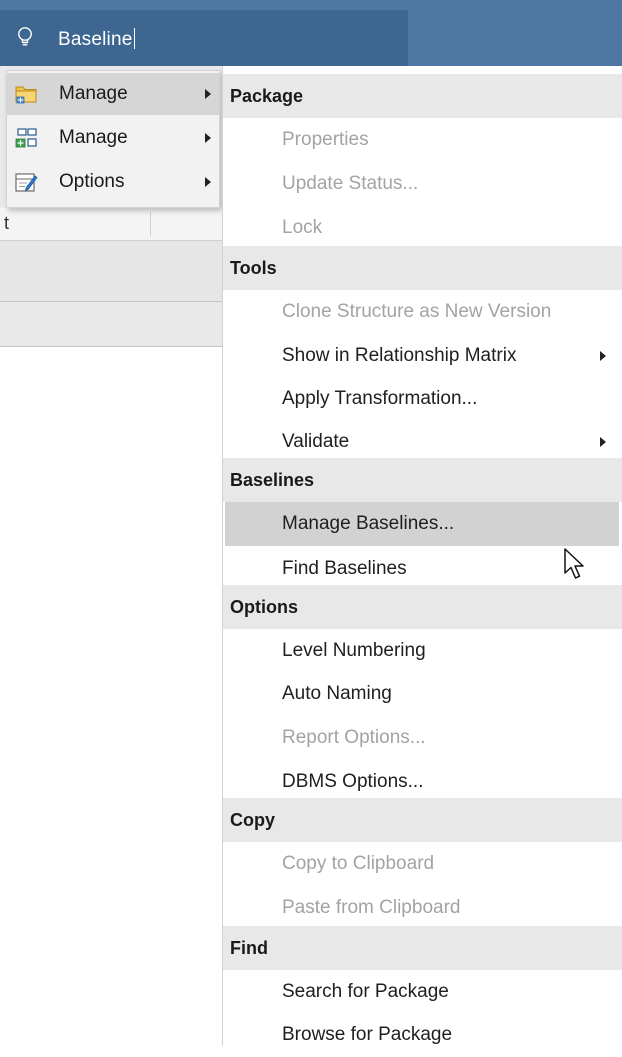 The width and height of the screenshot is (622, 1057). Describe the element at coordinates (264, 607) in the screenshot. I see `section-header-label: Options` at that location.